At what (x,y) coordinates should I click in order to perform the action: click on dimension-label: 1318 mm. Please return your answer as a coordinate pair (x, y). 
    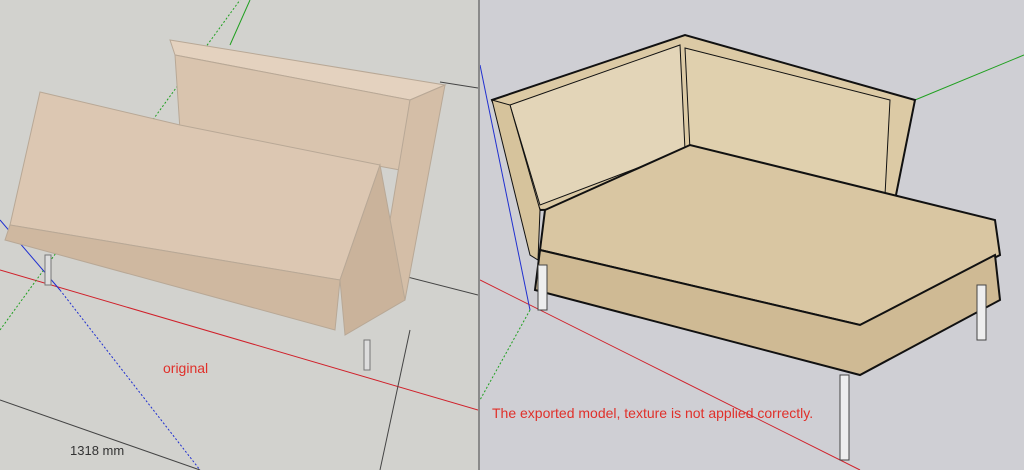
    Looking at the image, I should click on (97, 450).